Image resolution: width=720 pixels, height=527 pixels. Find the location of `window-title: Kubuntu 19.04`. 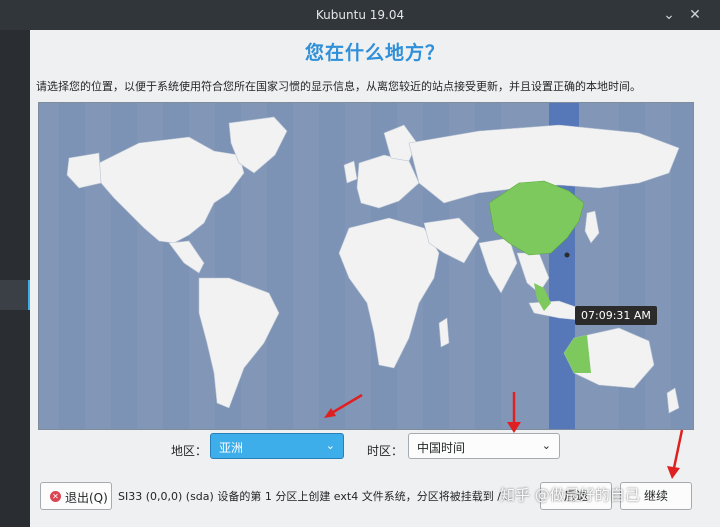

window-title: Kubuntu 19.04 is located at coordinates (360, 15).